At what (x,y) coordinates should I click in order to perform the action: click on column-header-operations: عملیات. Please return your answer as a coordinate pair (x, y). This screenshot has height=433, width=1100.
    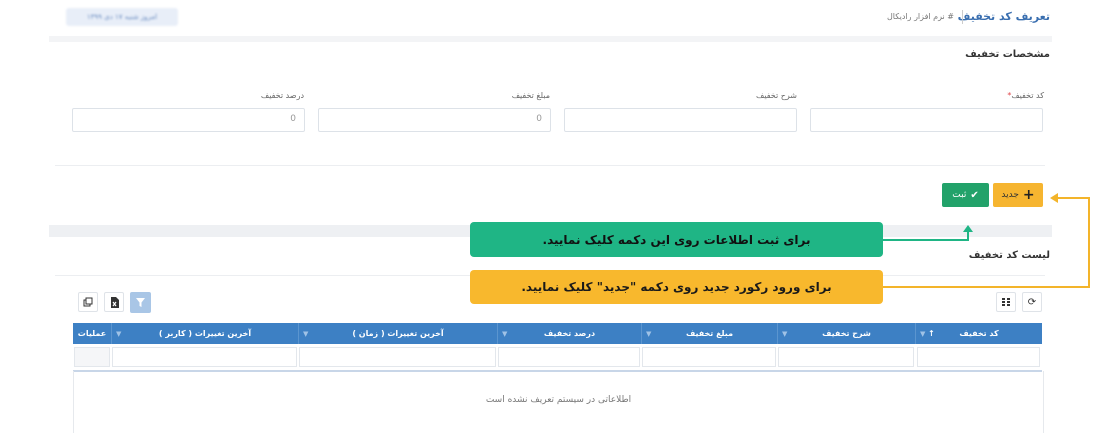
    Looking at the image, I should click on (92, 333).